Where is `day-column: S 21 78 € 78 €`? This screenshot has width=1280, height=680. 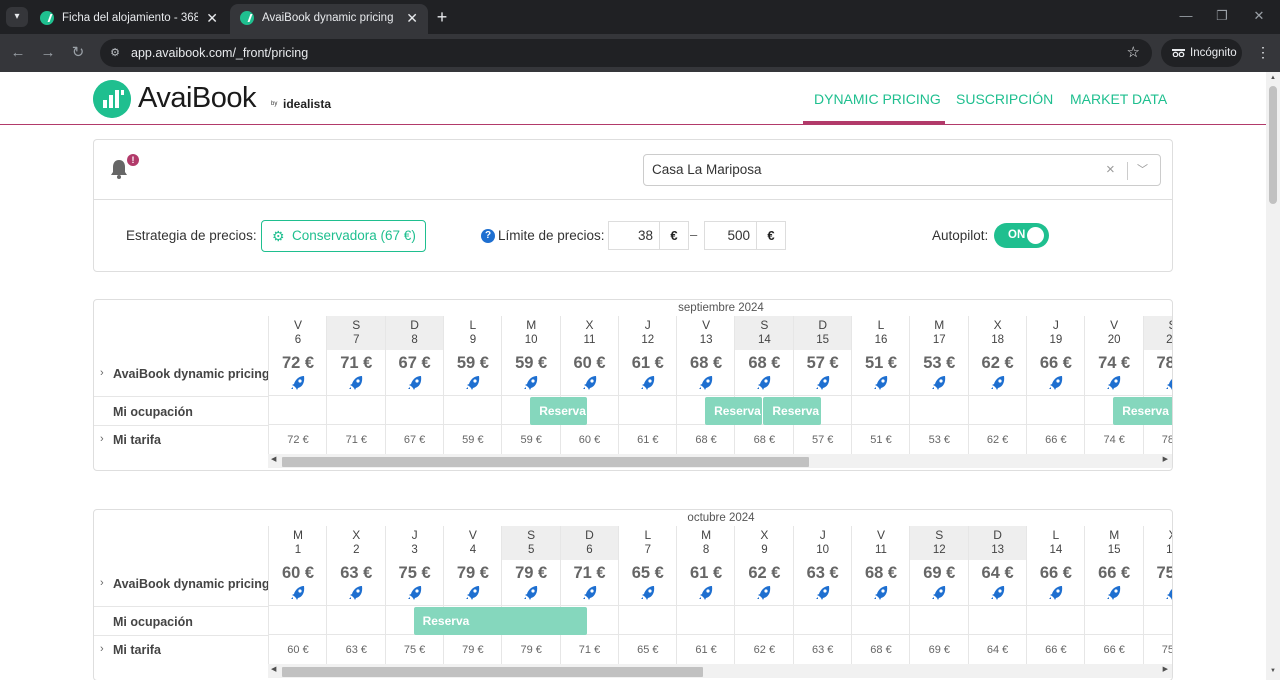 day-column: S 21 78 € 78 € is located at coordinates (1157, 385).